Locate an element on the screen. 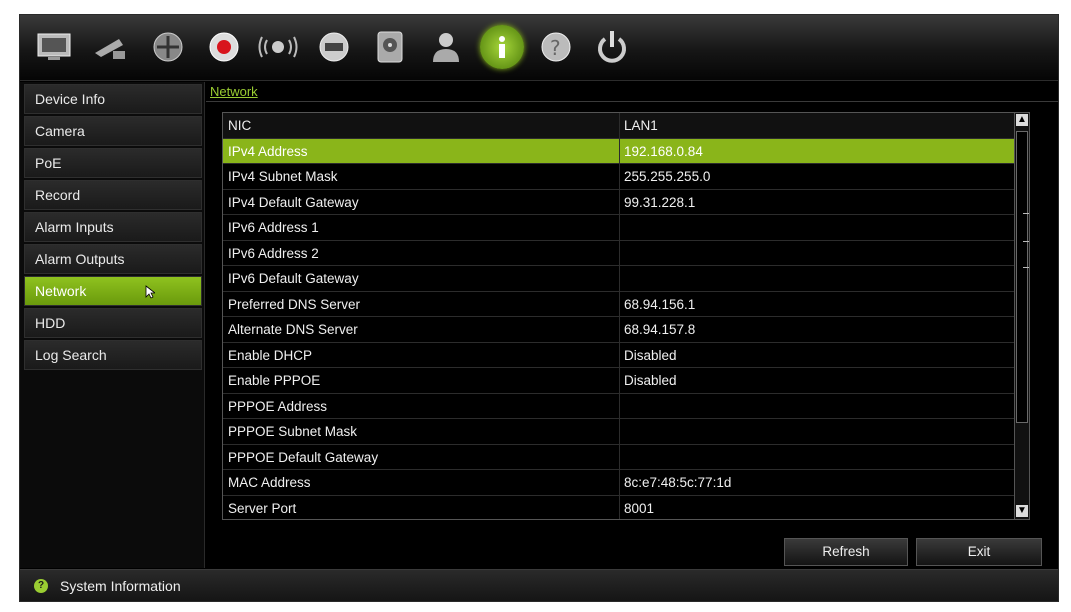  table-row: Alternate DNS Server 68.94.157.8 is located at coordinates (618, 330).